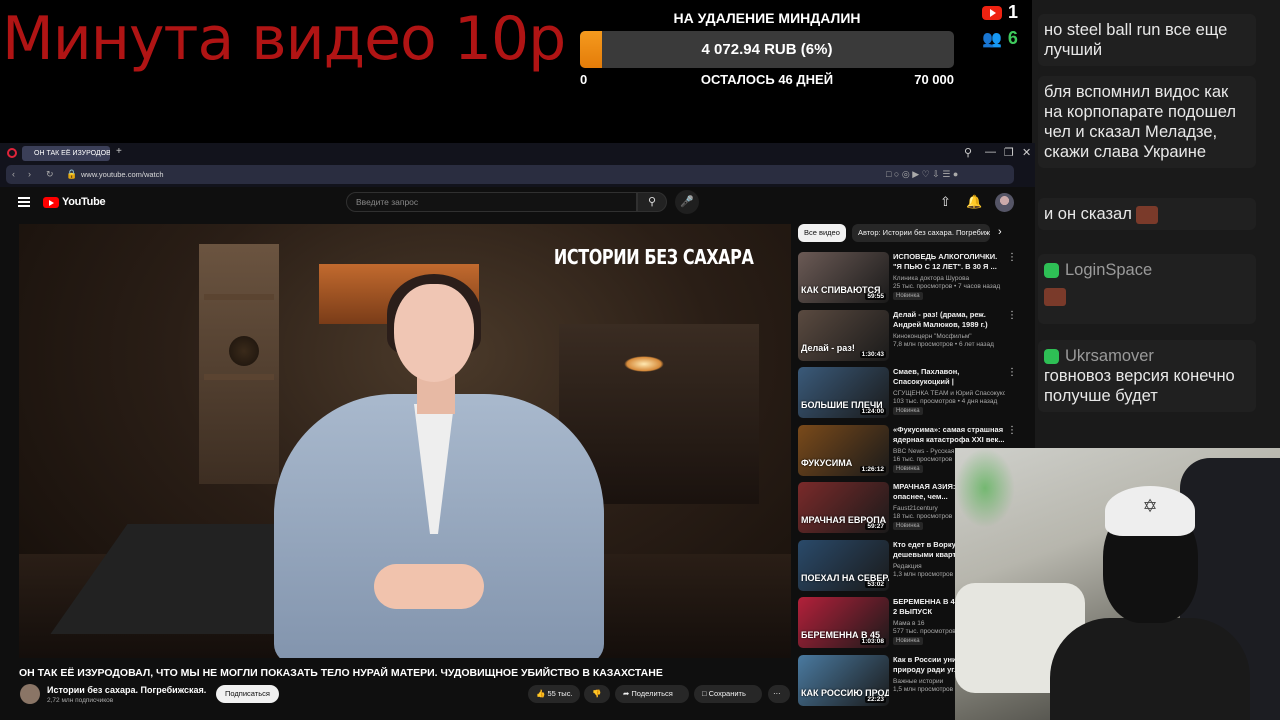 The width and height of the screenshot is (1280, 720). I want to click on share-icon: ➦, so click(626, 693).